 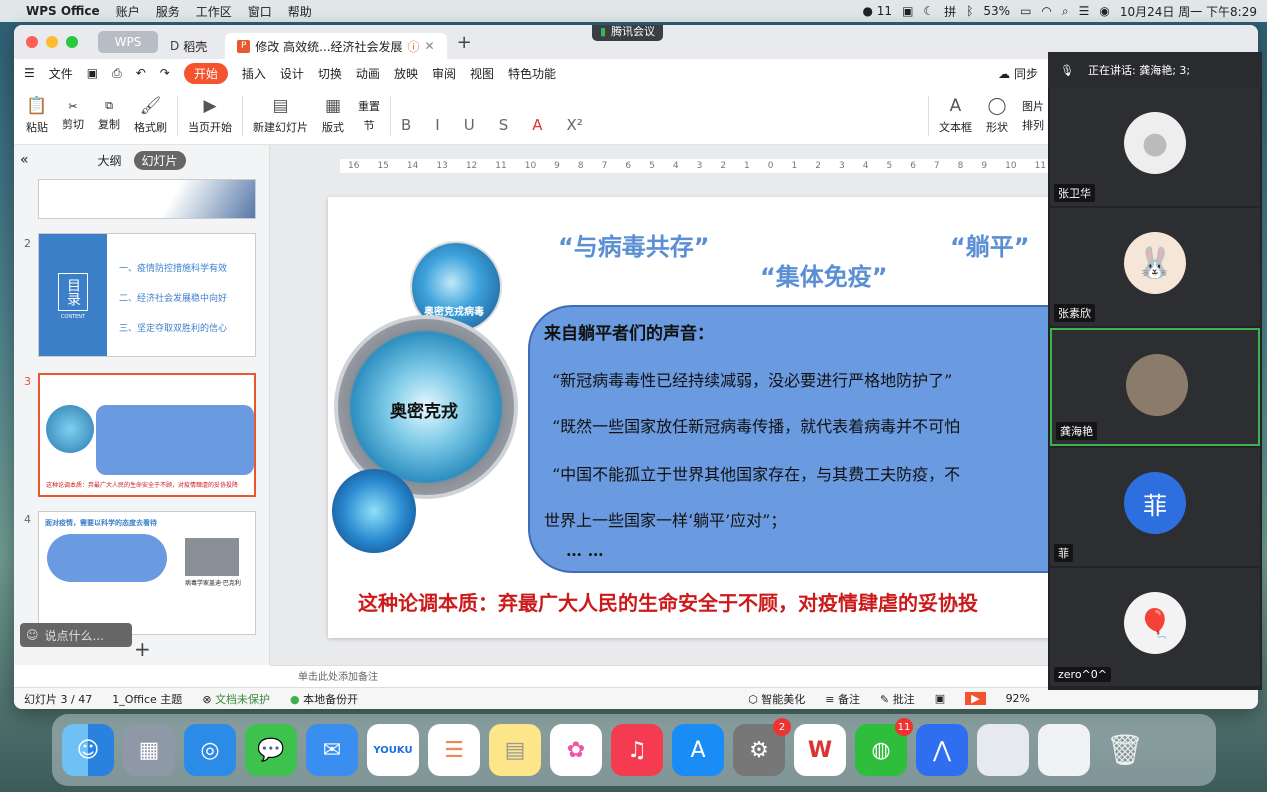 I want to click on minimize-window-icon, so click(x=52, y=42).